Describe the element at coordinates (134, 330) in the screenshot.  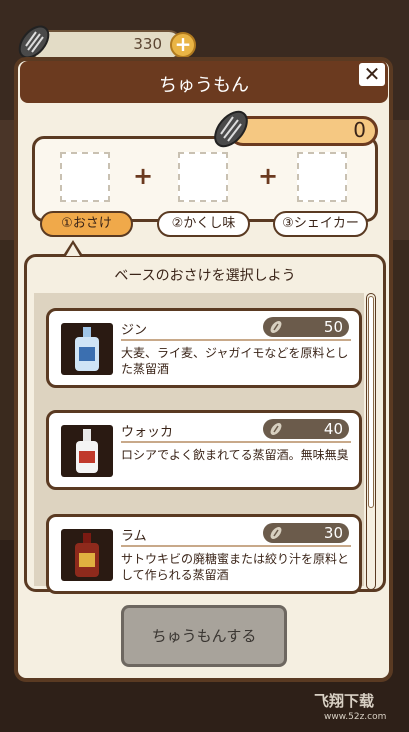
I see `item-name: ジン` at that location.